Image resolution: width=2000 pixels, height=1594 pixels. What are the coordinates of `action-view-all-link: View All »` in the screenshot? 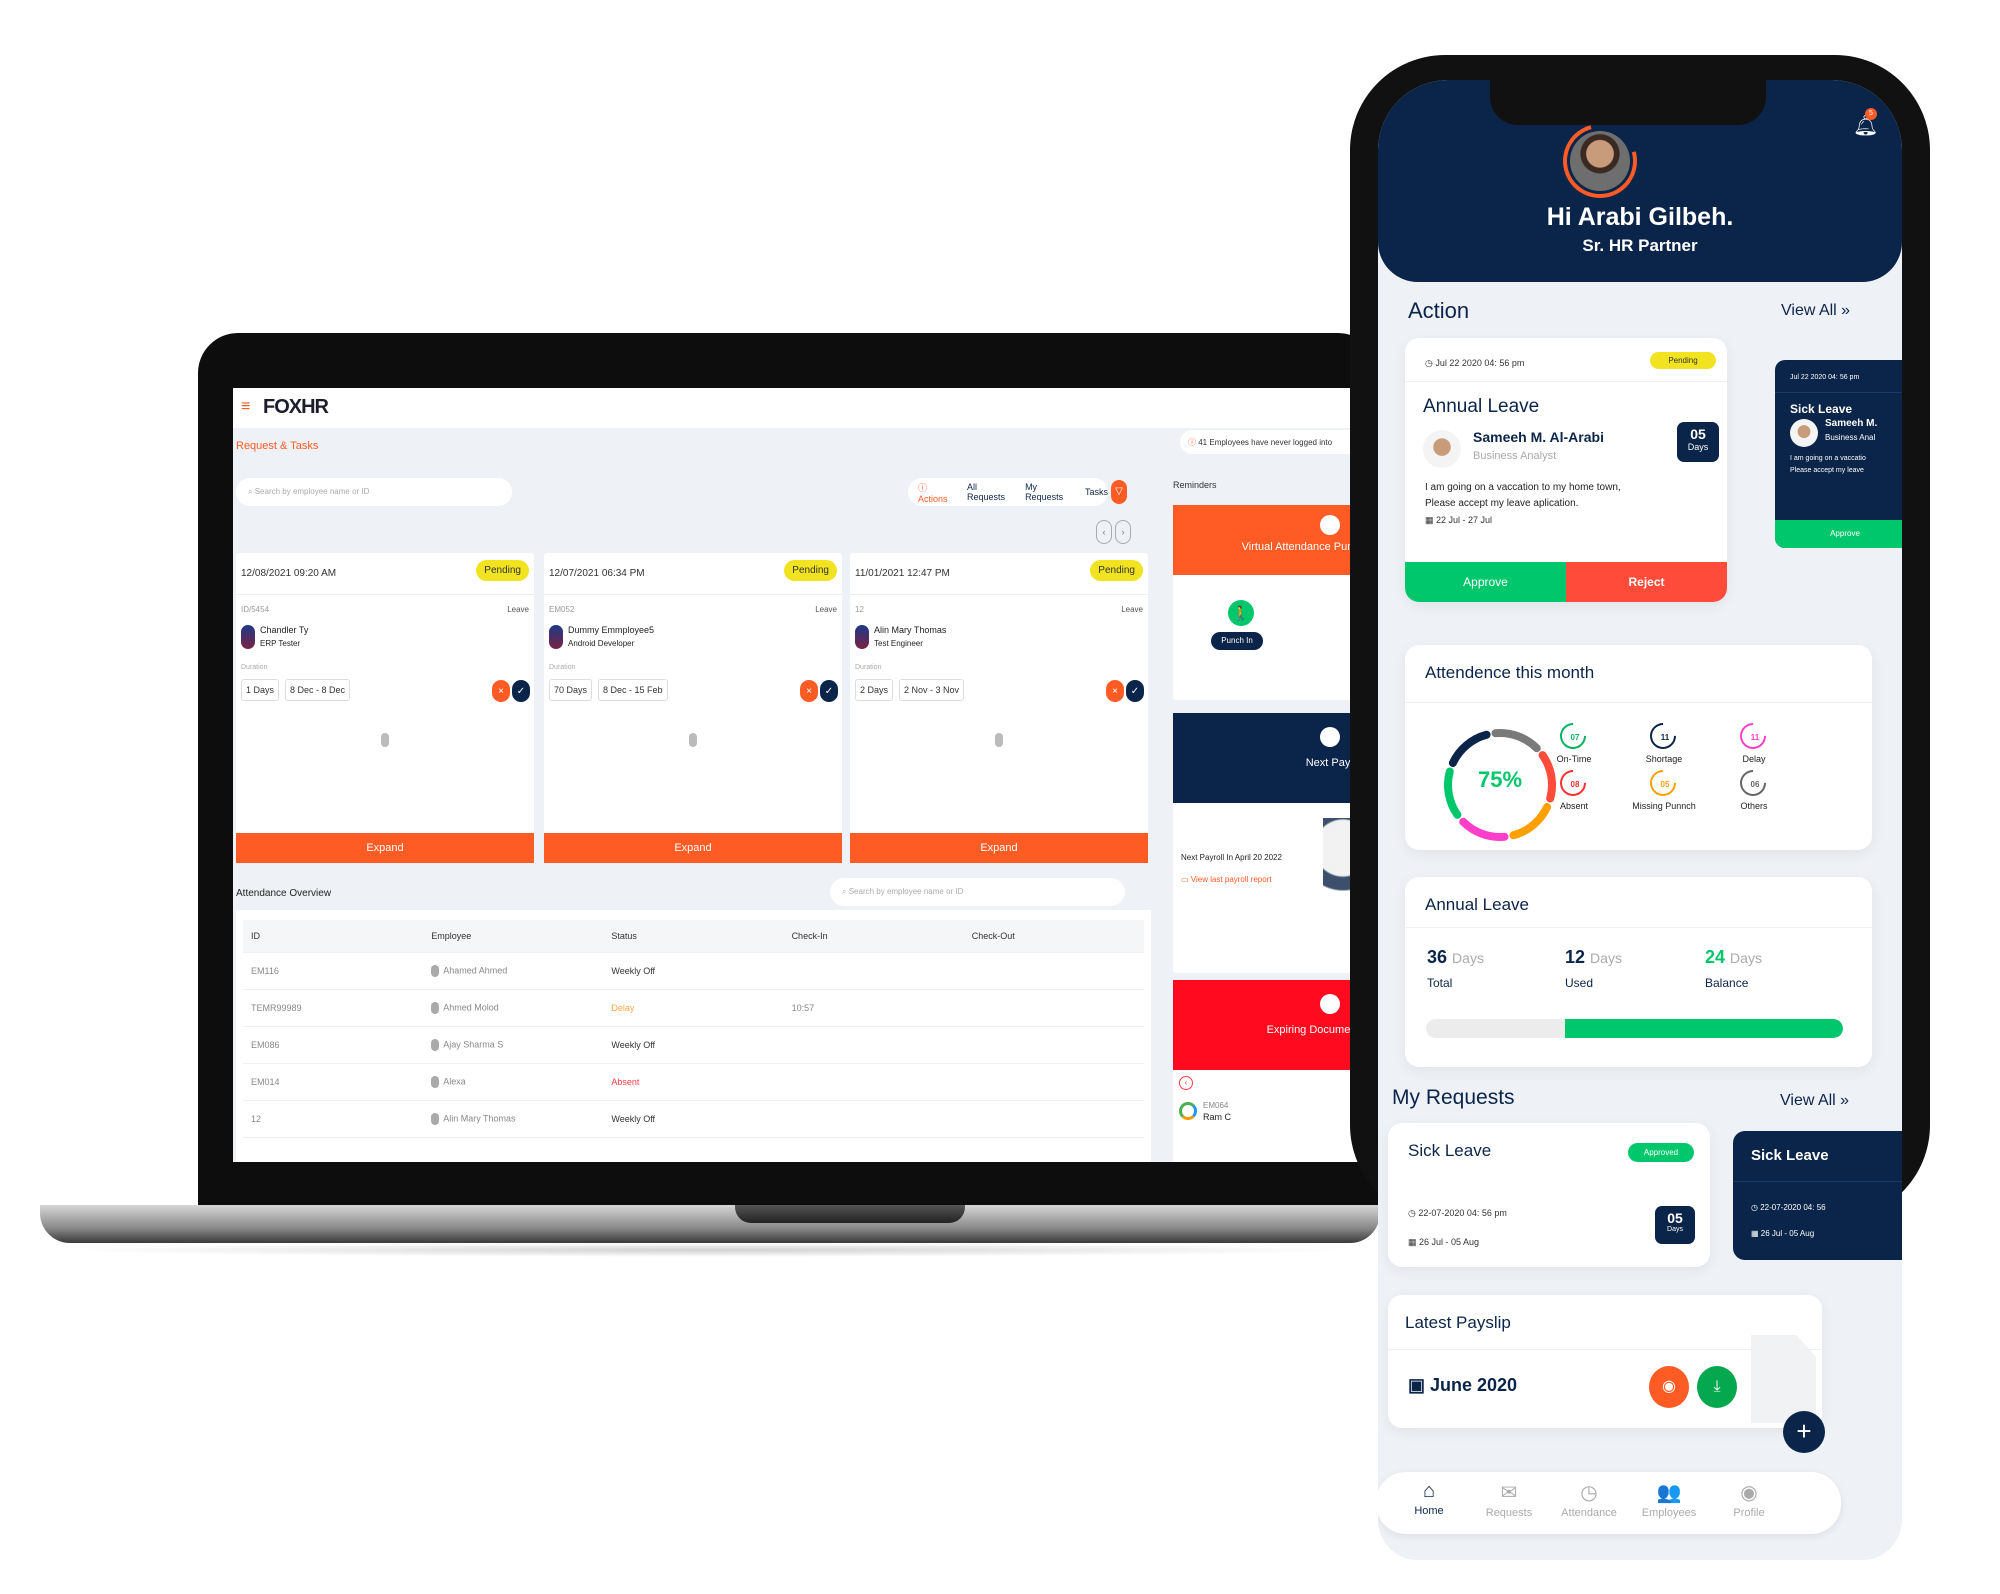 It's located at (1815, 311).